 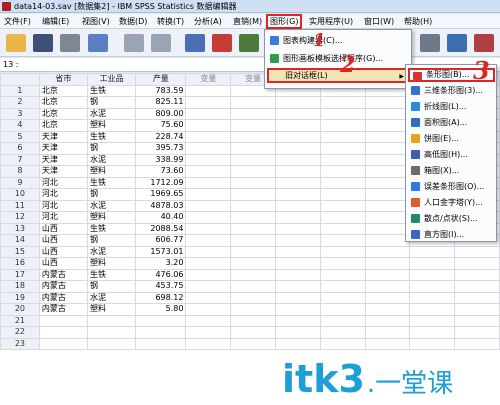 I want to click on row-number: 17, so click(x=20, y=274).